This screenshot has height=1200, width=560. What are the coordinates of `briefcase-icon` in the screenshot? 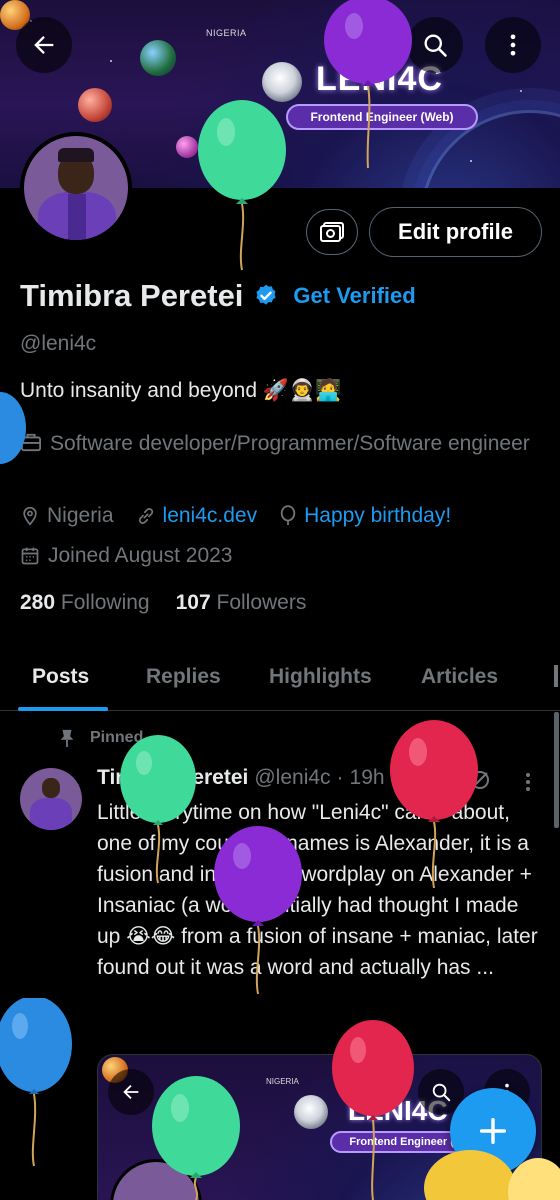 It's located at (31, 442).